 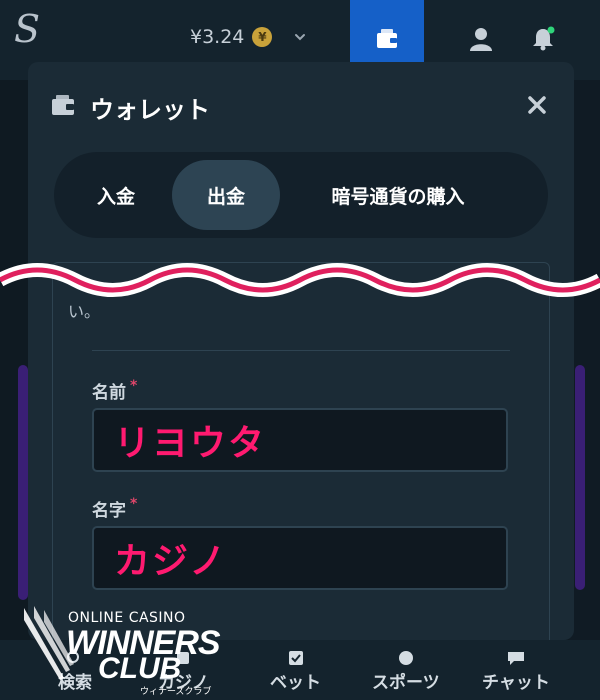 I want to click on watermark-line3: CLUB, so click(x=140, y=668).